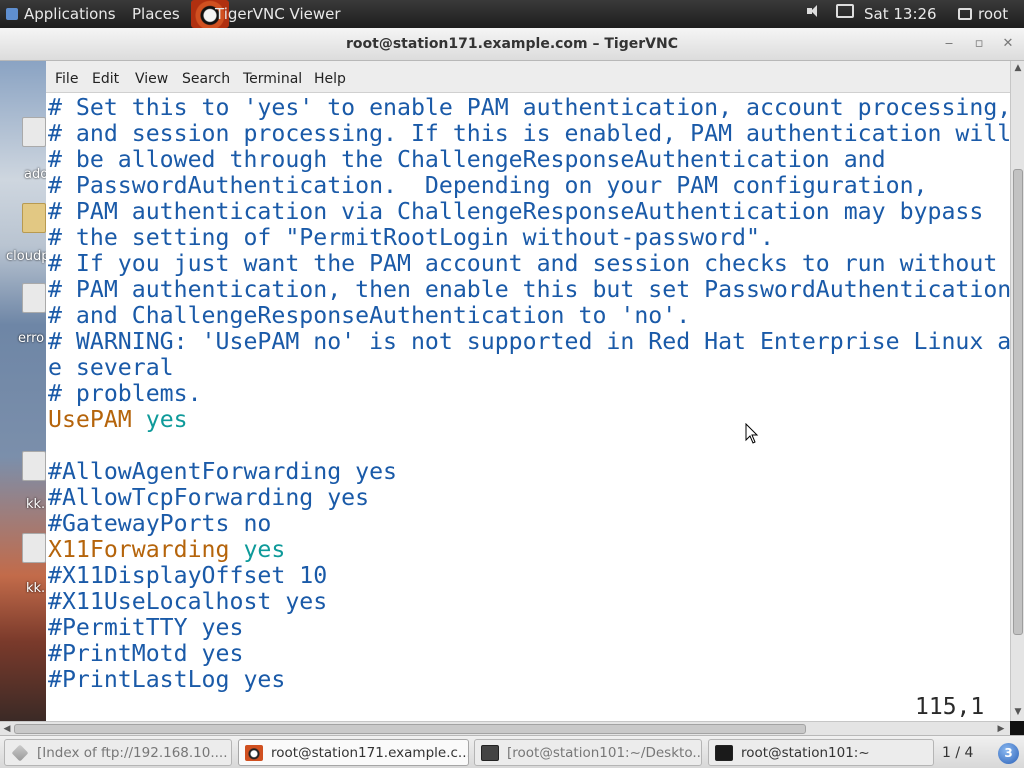 The image size is (1024, 768). What do you see at coordinates (146, 627) in the screenshot?
I see `terminal-line: #PermitTTY yes` at bounding box center [146, 627].